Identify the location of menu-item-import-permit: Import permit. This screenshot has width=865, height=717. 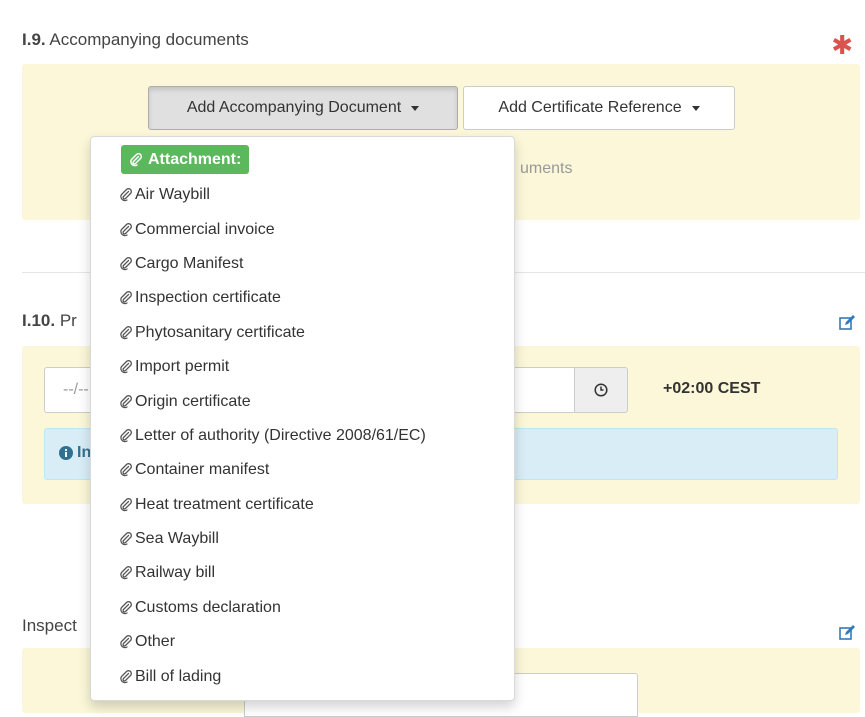
(302, 367).